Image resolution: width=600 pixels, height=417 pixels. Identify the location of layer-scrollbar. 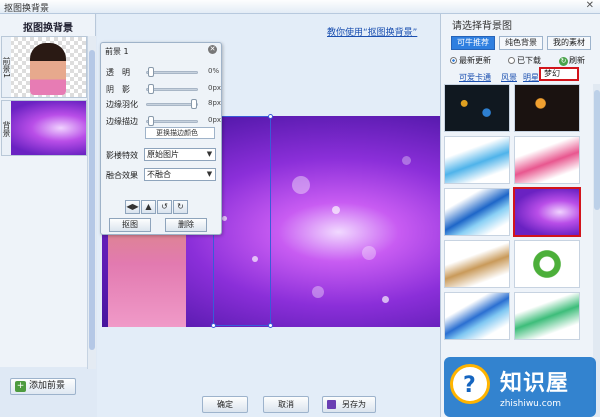
(91, 202).